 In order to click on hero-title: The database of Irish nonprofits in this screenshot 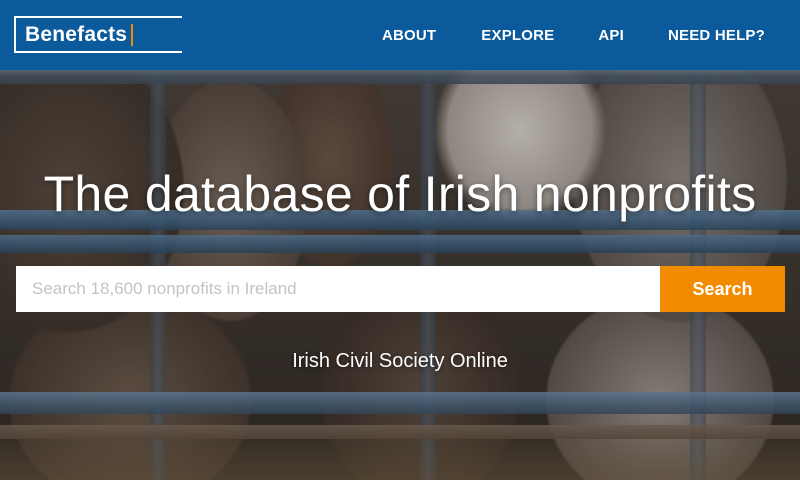, I will do `click(400, 194)`.